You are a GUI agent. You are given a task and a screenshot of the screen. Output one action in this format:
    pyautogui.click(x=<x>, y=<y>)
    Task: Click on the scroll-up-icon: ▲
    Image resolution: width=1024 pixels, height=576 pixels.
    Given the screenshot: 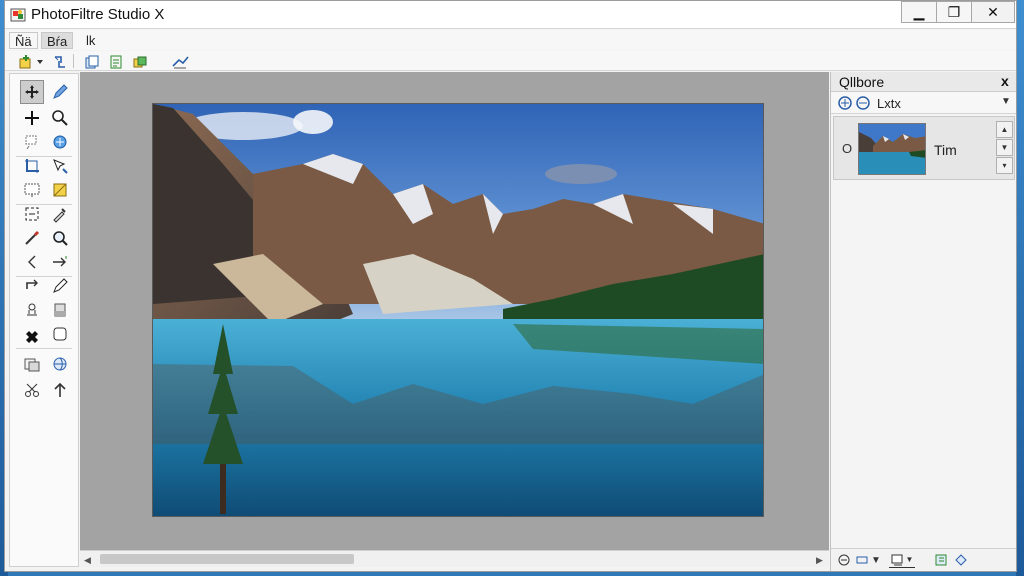 What is the action you would take?
    pyautogui.click(x=1004, y=129)
    